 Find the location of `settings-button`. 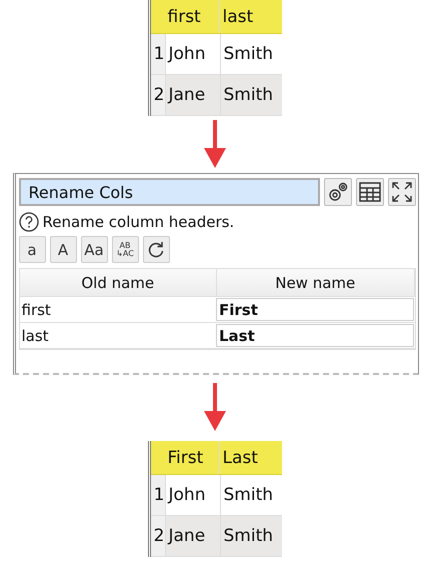

settings-button is located at coordinates (338, 192).